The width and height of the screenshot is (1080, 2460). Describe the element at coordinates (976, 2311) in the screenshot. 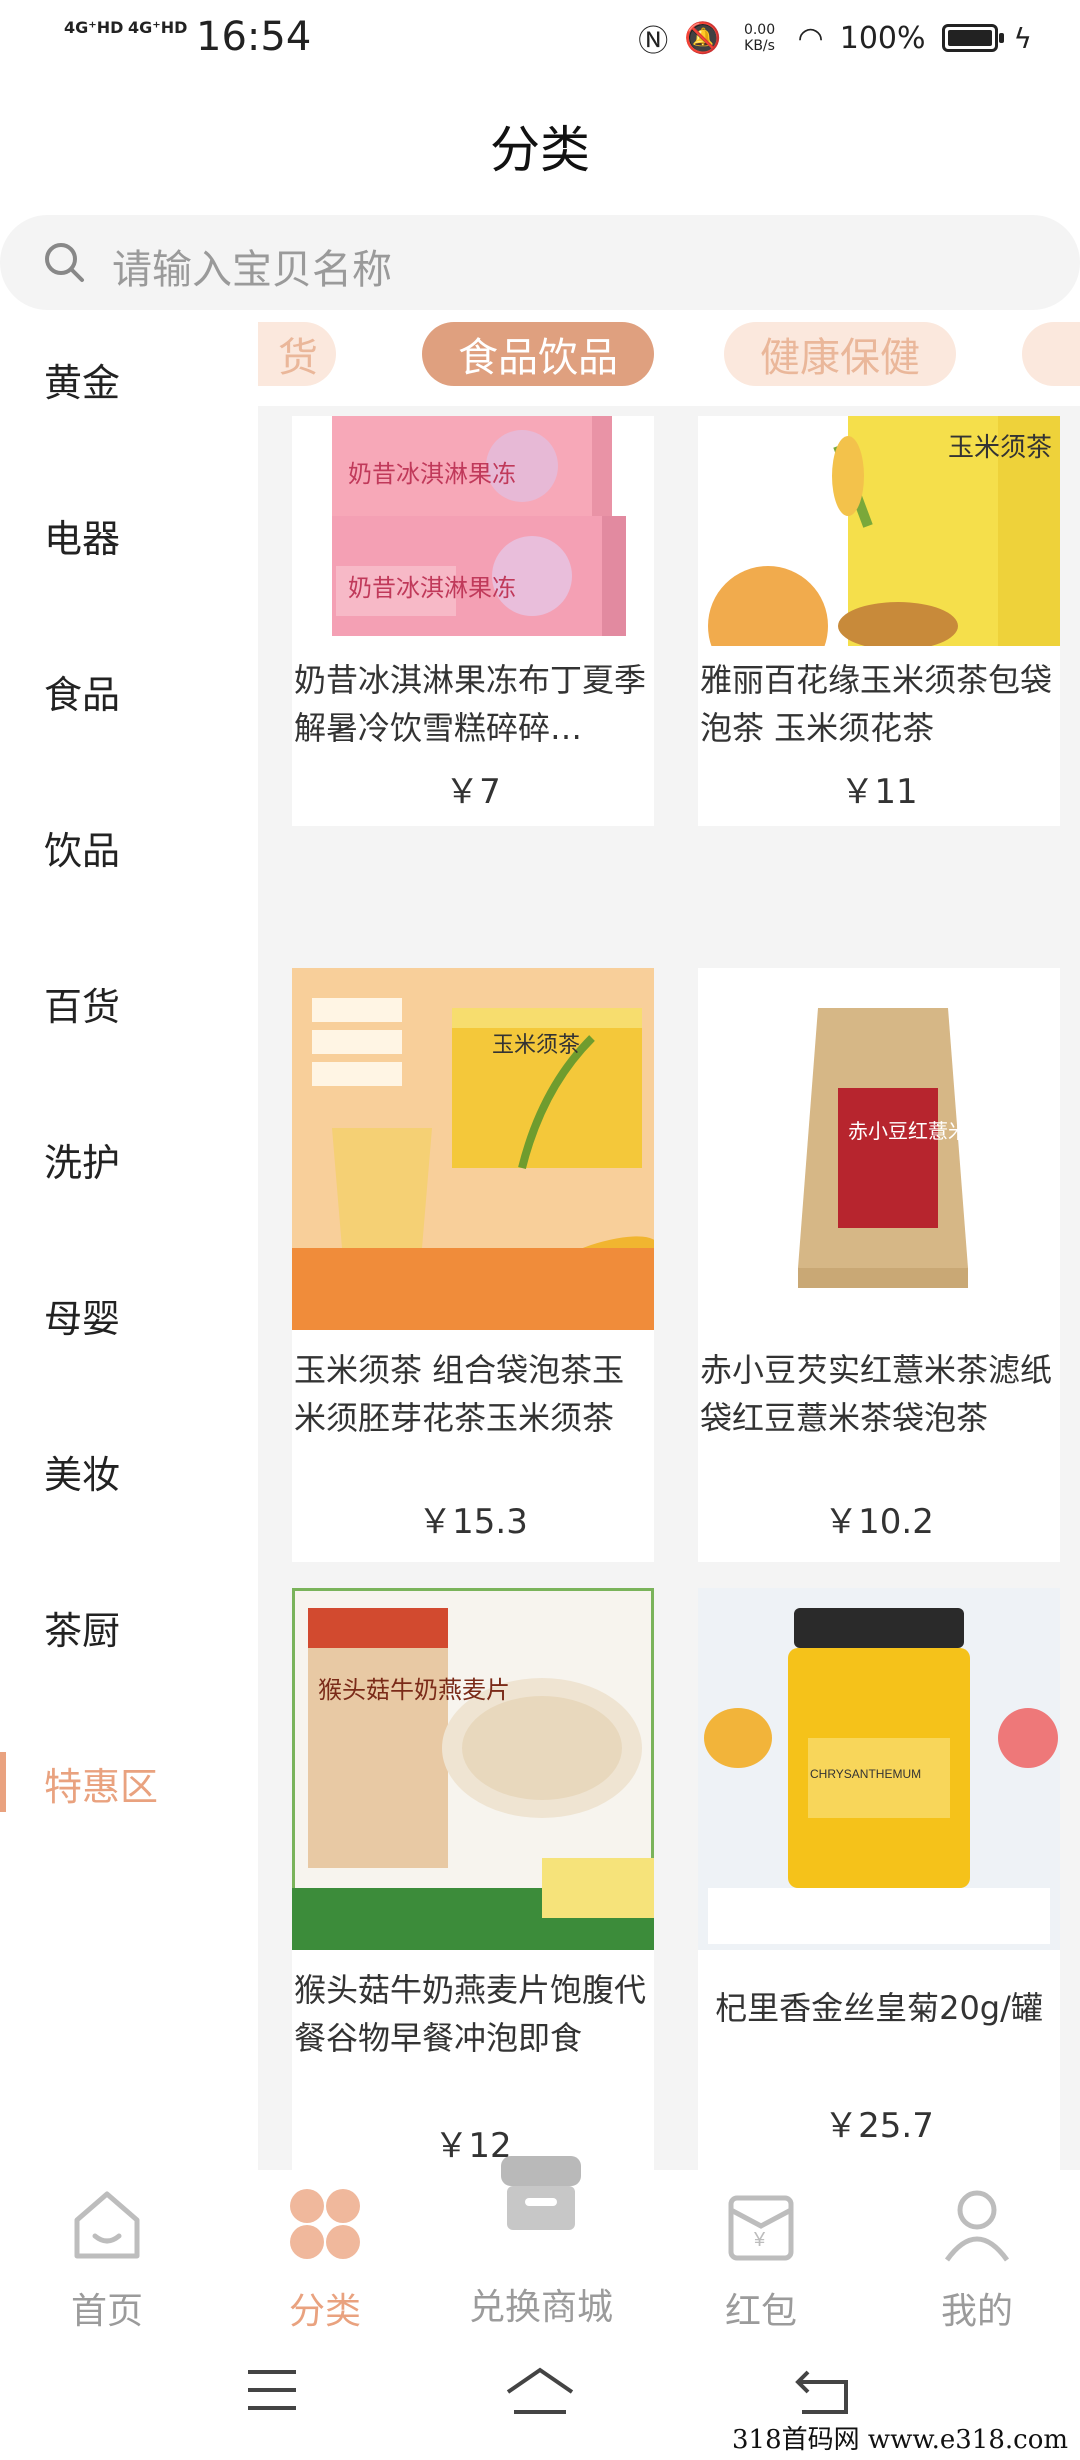

I see `nav-mine-label: 我的` at that location.